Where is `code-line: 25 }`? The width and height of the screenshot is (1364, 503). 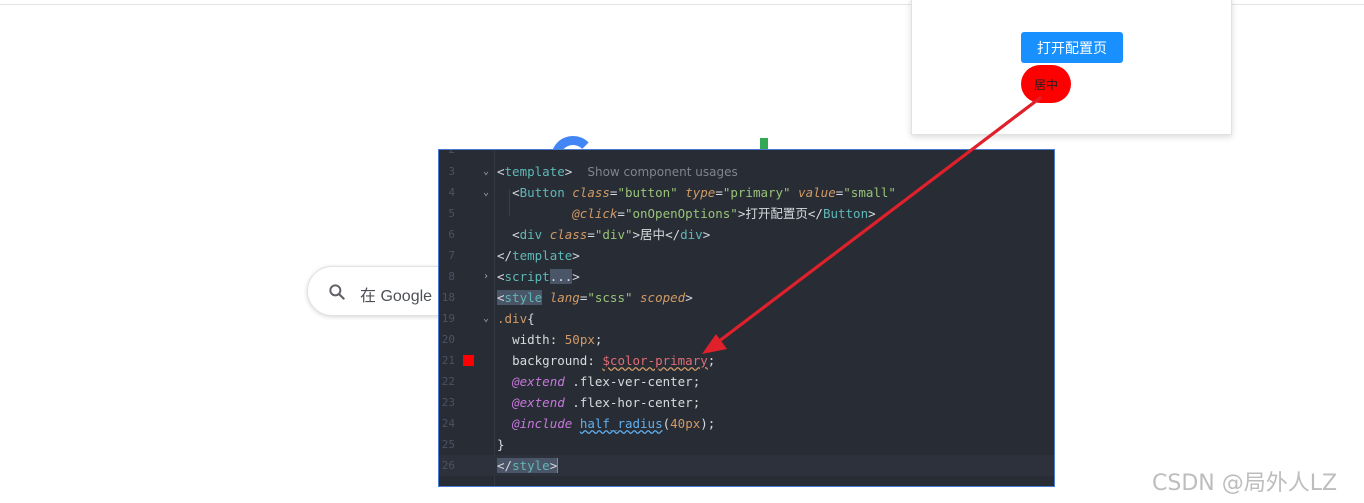 code-line: 25 } is located at coordinates (746, 444).